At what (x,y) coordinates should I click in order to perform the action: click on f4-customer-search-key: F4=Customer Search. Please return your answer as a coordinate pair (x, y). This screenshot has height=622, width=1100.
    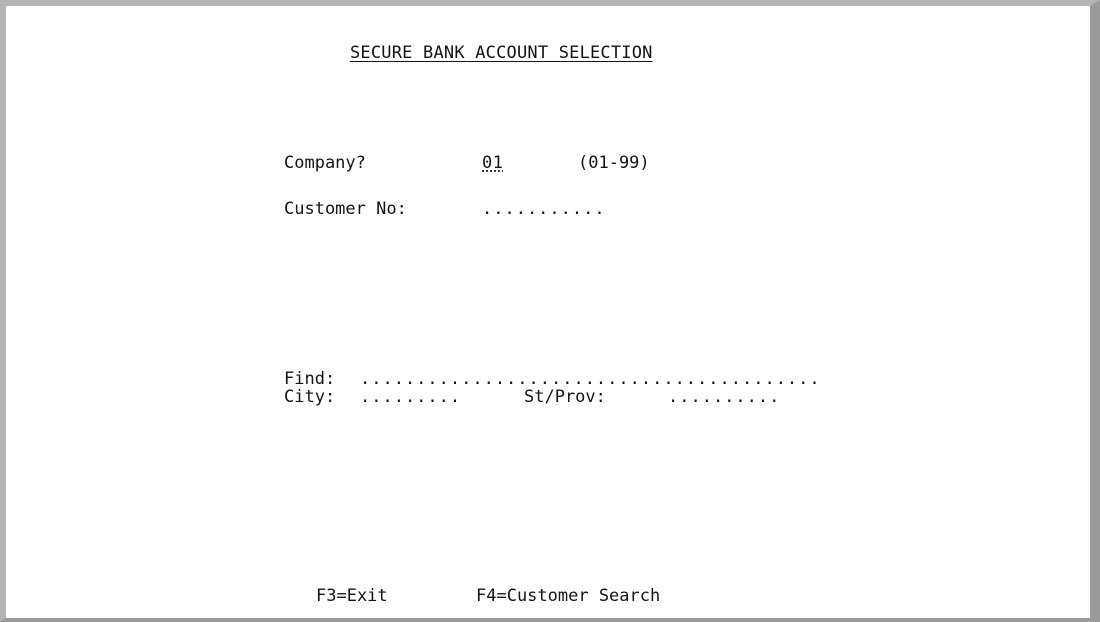
    Looking at the image, I should click on (568, 596).